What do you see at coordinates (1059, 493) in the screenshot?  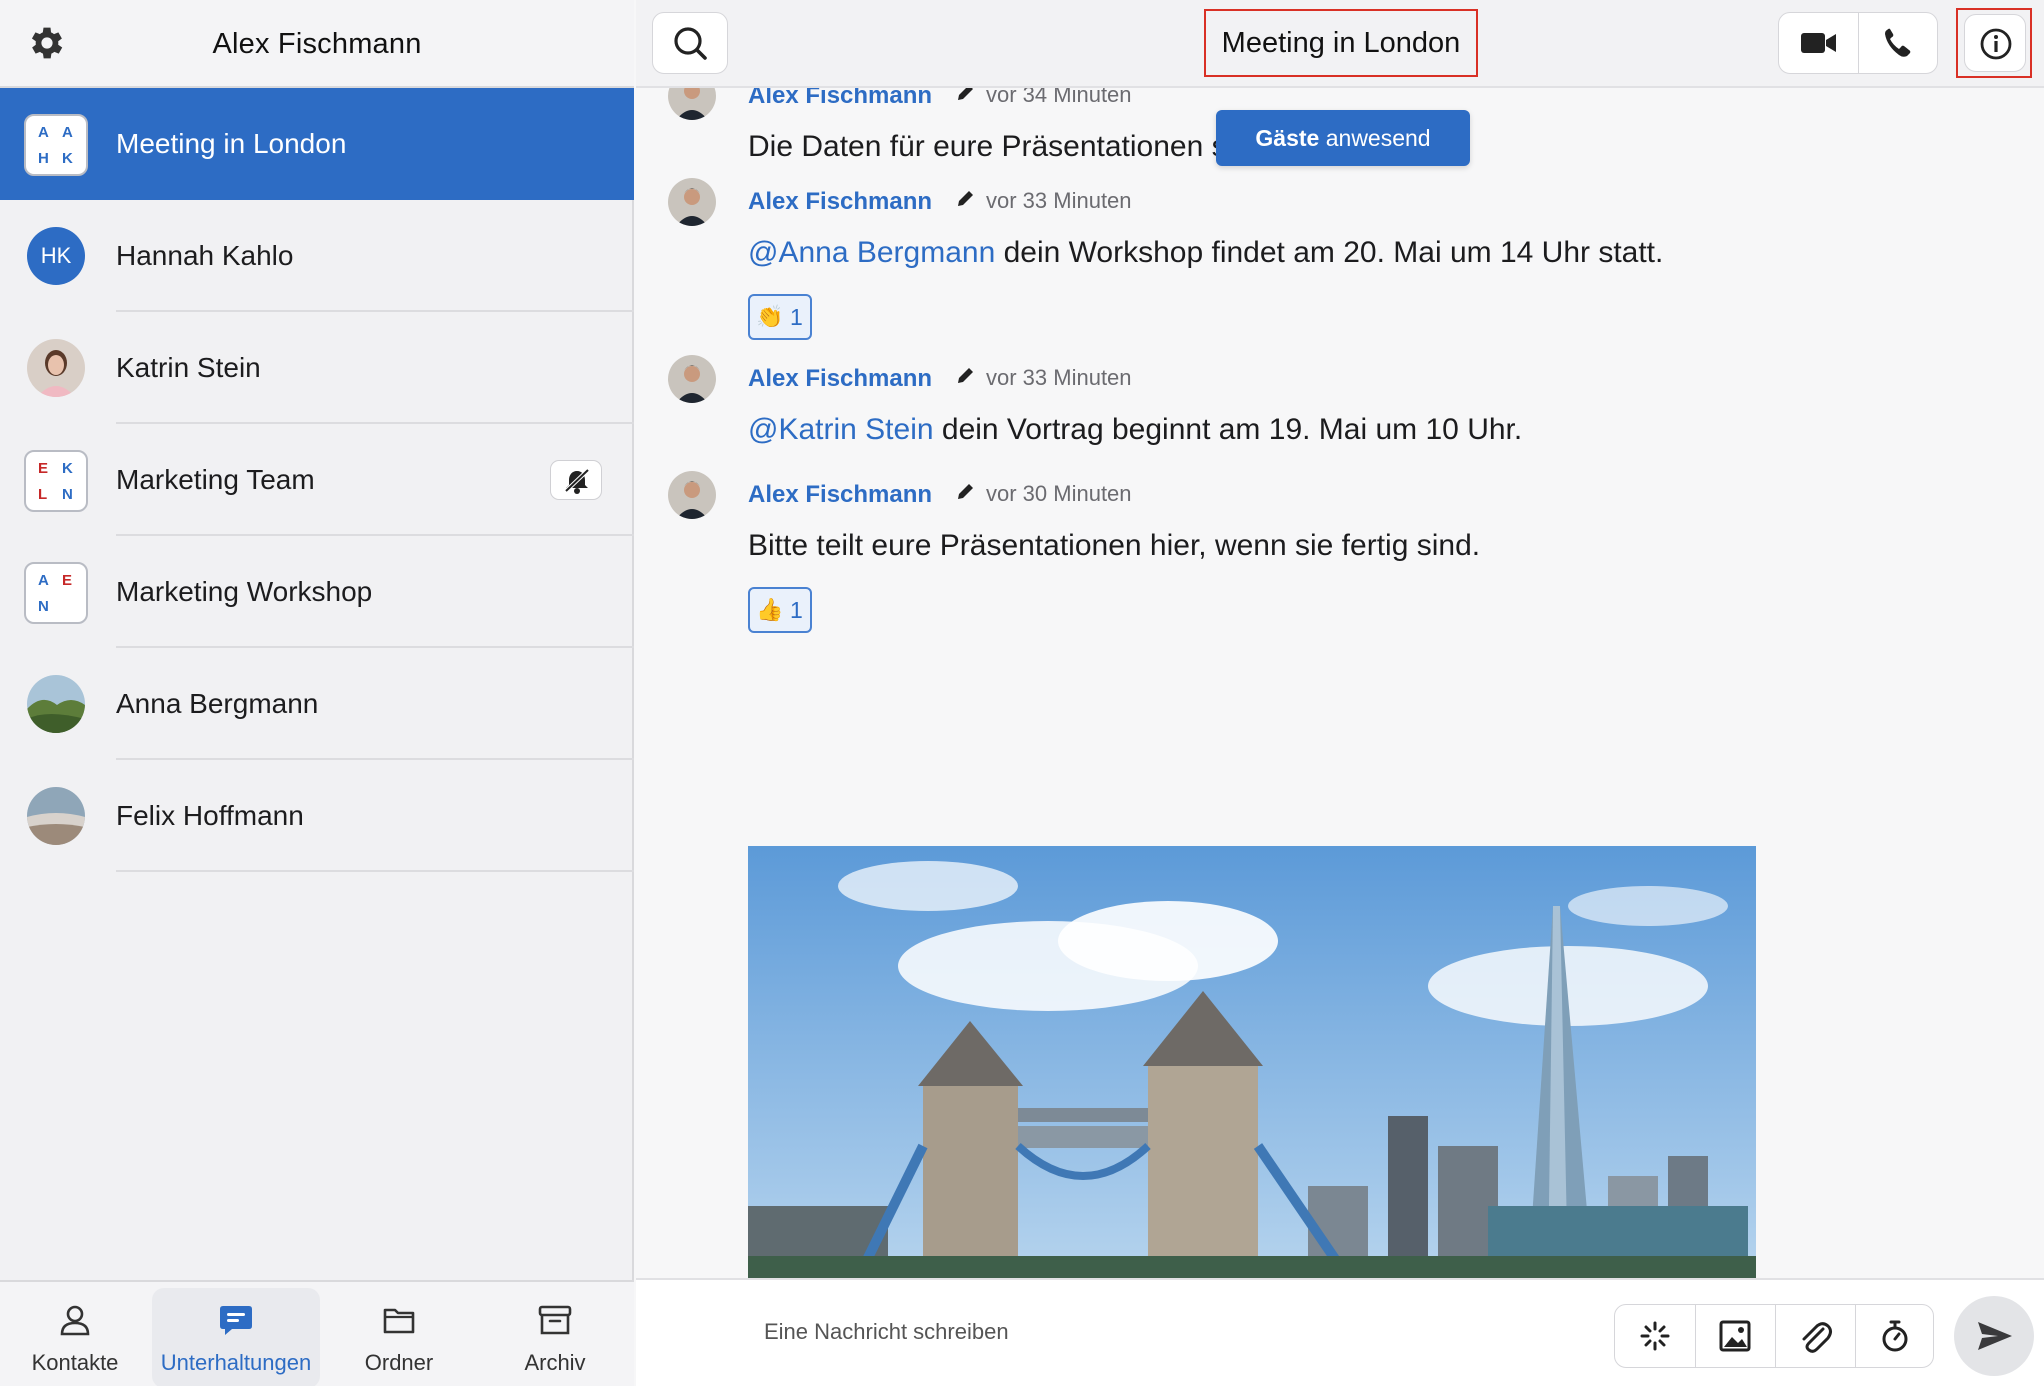 I see `message-time: vor 30 Minuten` at bounding box center [1059, 493].